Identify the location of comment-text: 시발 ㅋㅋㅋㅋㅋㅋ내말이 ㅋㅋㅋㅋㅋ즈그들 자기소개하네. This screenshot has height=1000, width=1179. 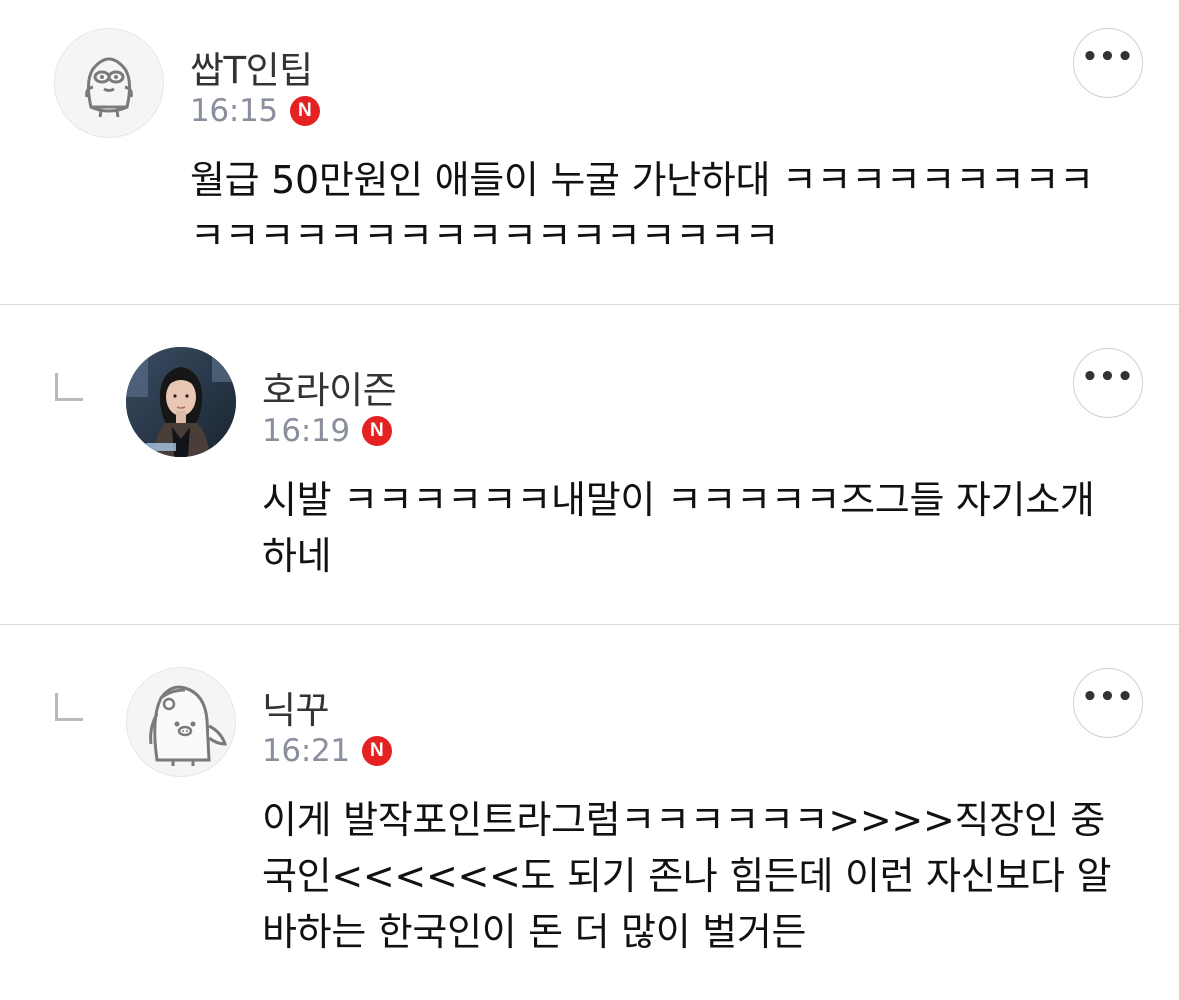
(678, 528).